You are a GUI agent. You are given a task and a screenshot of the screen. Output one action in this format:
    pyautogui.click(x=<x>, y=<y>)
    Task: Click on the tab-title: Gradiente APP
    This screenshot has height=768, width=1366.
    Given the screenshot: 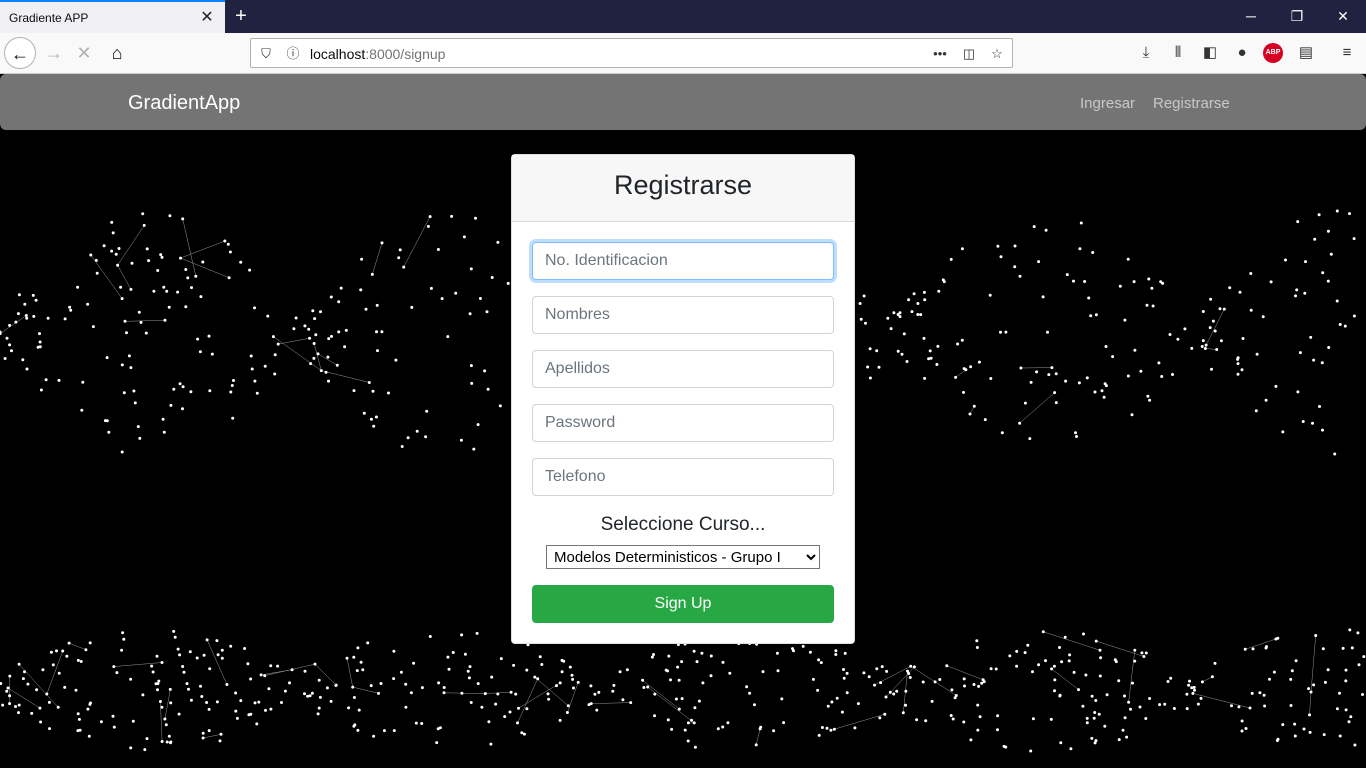 What is the action you would take?
    pyautogui.click(x=49, y=18)
    